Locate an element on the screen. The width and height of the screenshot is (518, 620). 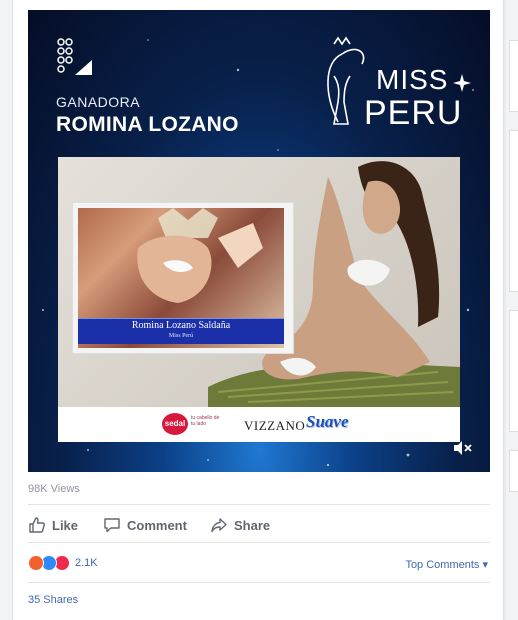
like-label: Like is located at coordinates (65, 525).